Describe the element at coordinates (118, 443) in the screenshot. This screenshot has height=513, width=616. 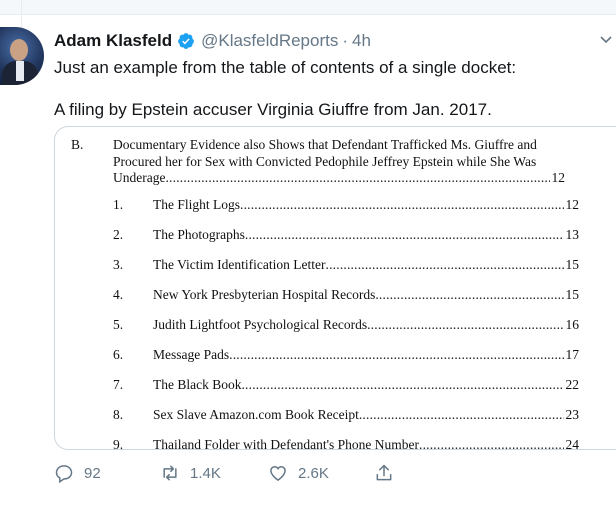
I see `toc-entry-number: 9.` at that location.